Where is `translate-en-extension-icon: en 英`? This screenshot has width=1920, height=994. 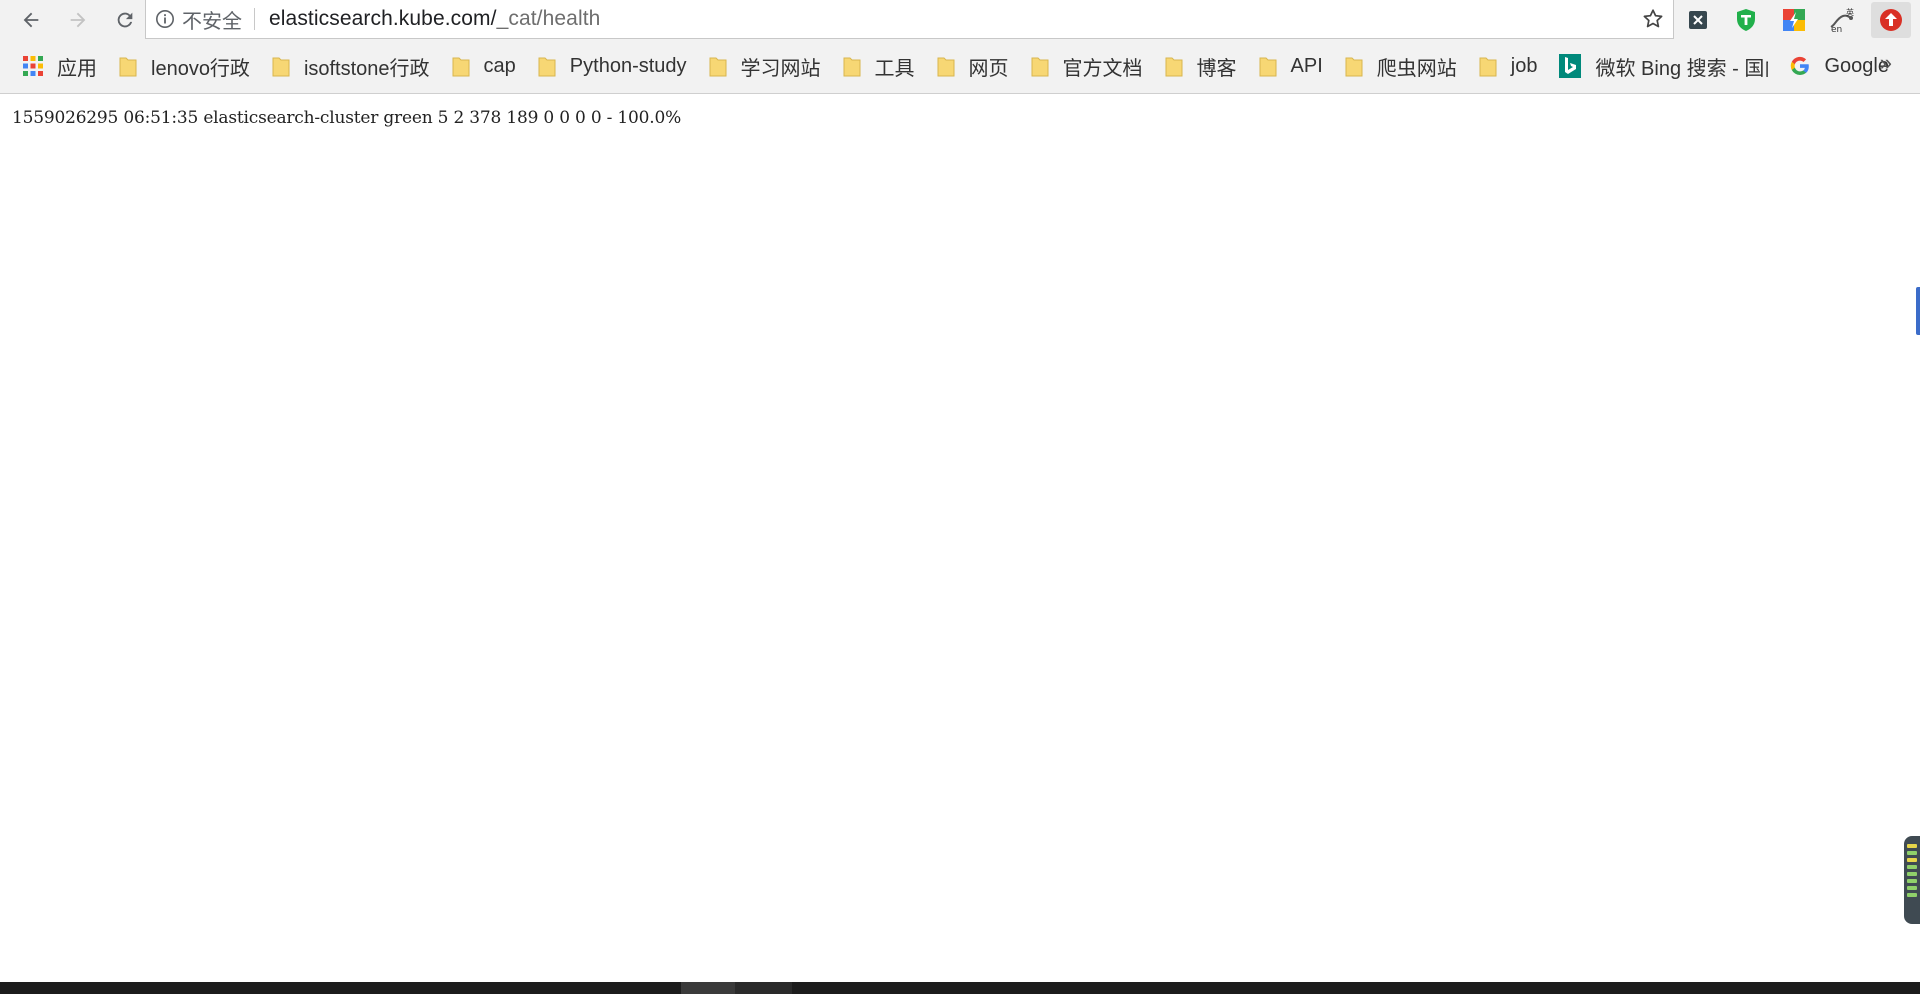
translate-en-extension-icon: en 英 is located at coordinates (1842, 20).